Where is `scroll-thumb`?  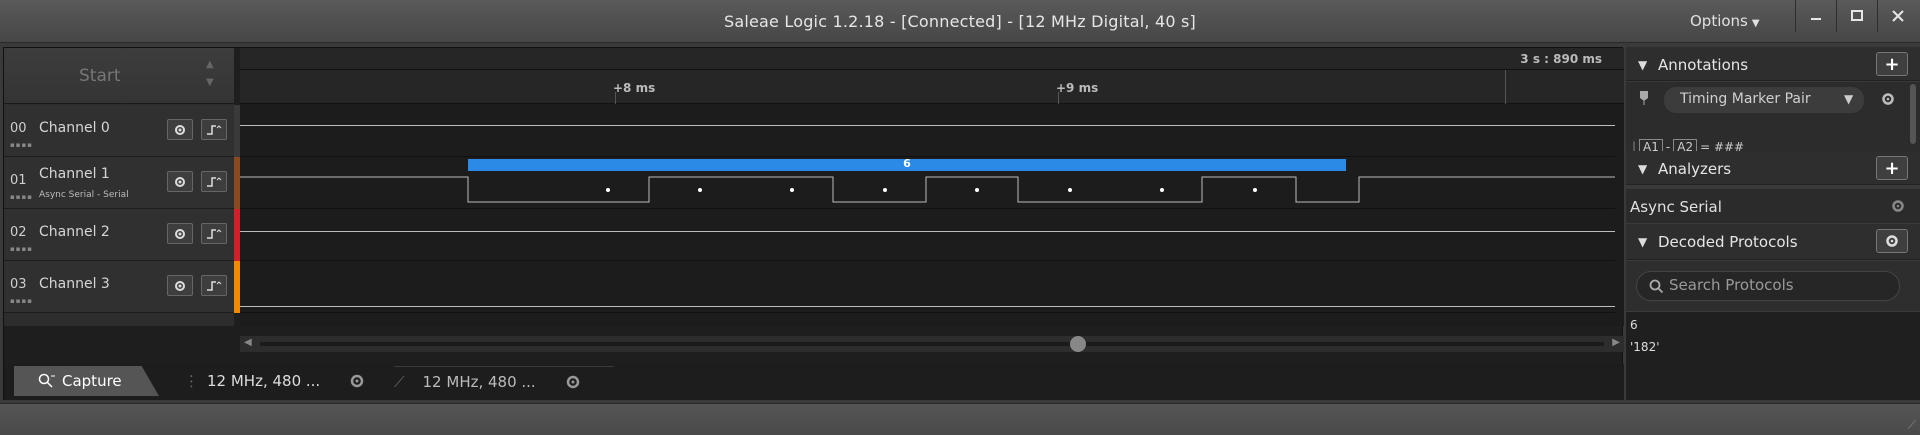 scroll-thumb is located at coordinates (1078, 344).